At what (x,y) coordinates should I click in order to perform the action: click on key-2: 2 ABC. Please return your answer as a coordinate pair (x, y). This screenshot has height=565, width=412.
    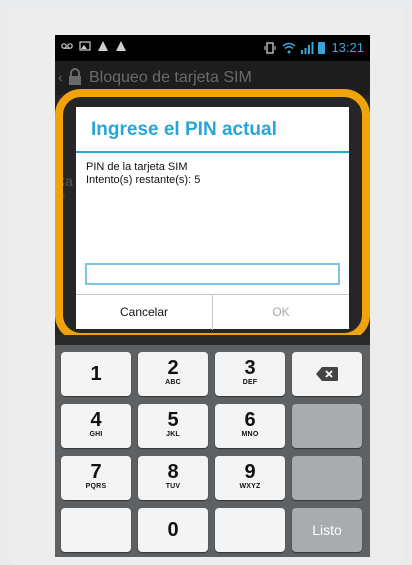
    Looking at the image, I should click on (173, 374).